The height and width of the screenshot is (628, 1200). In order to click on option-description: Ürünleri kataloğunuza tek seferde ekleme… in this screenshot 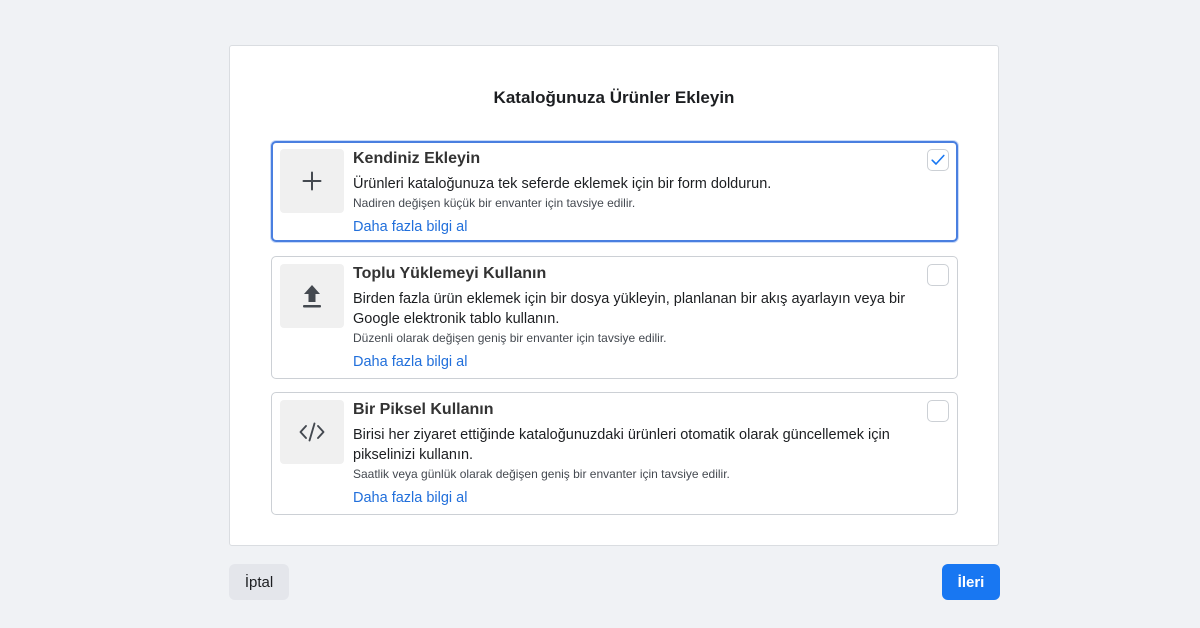, I will do `click(562, 184)`.